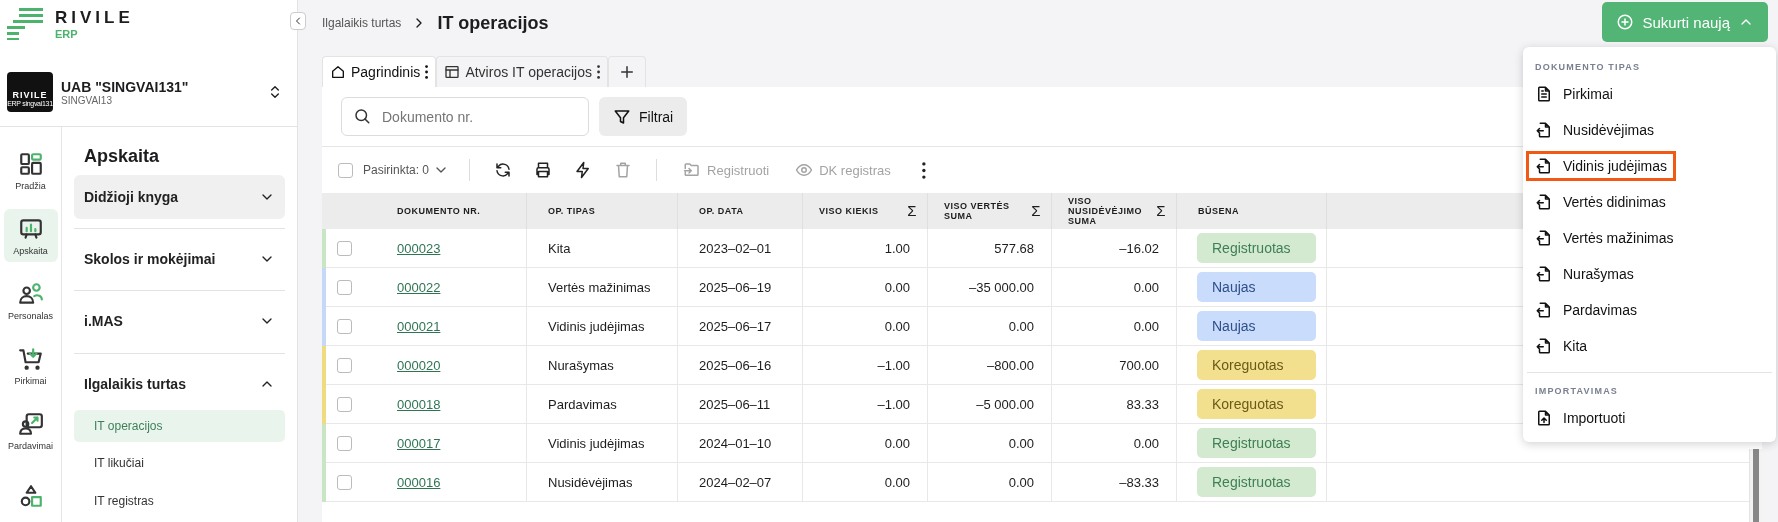 The image size is (1778, 522). I want to click on menu-item: Pirkimai, so click(1649, 94).